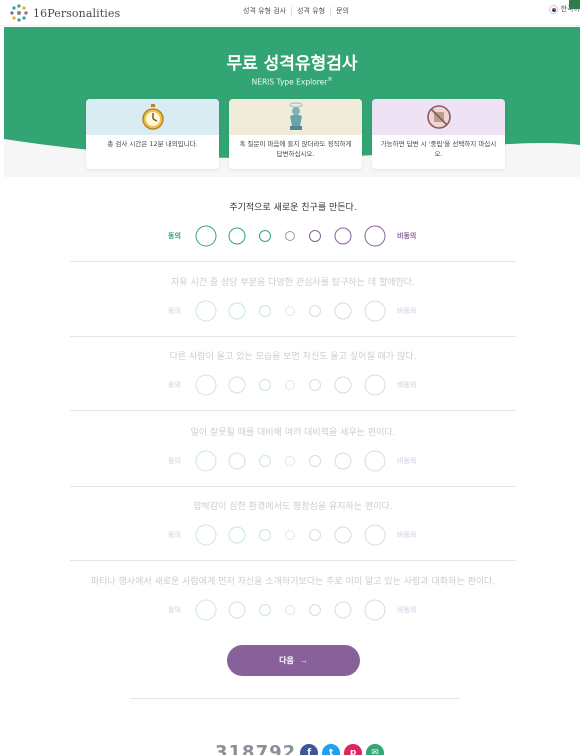 Image resolution: width=580 pixels, height=755 pixels. I want to click on footer-share: 318792 f t p ✉, so click(300, 748).